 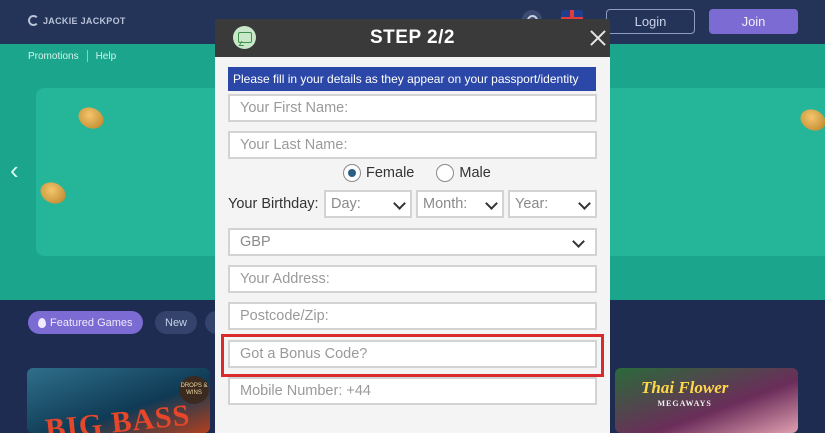 I want to click on featured-games-chip: Featured Games, so click(x=85, y=322).